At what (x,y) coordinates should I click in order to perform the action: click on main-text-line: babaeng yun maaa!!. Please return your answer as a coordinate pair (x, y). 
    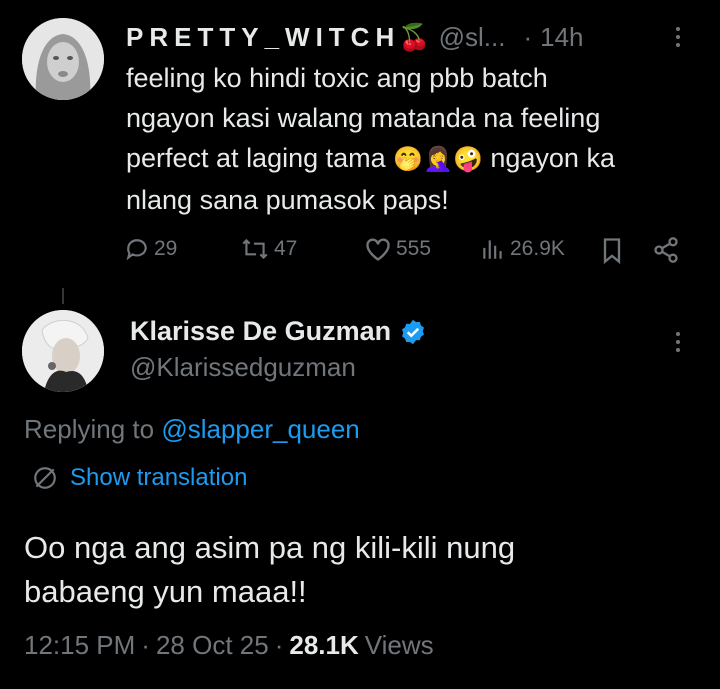
    Looking at the image, I should click on (165, 591).